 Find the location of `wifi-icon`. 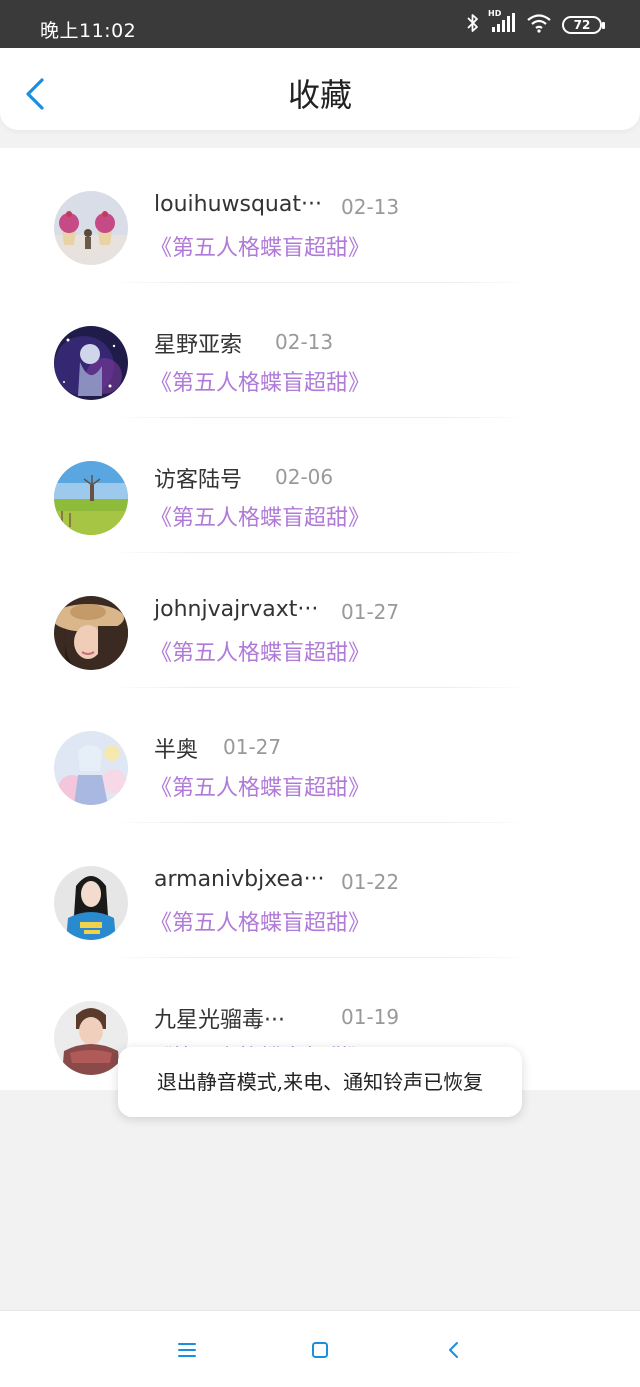

wifi-icon is located at coordinates (539, 25).